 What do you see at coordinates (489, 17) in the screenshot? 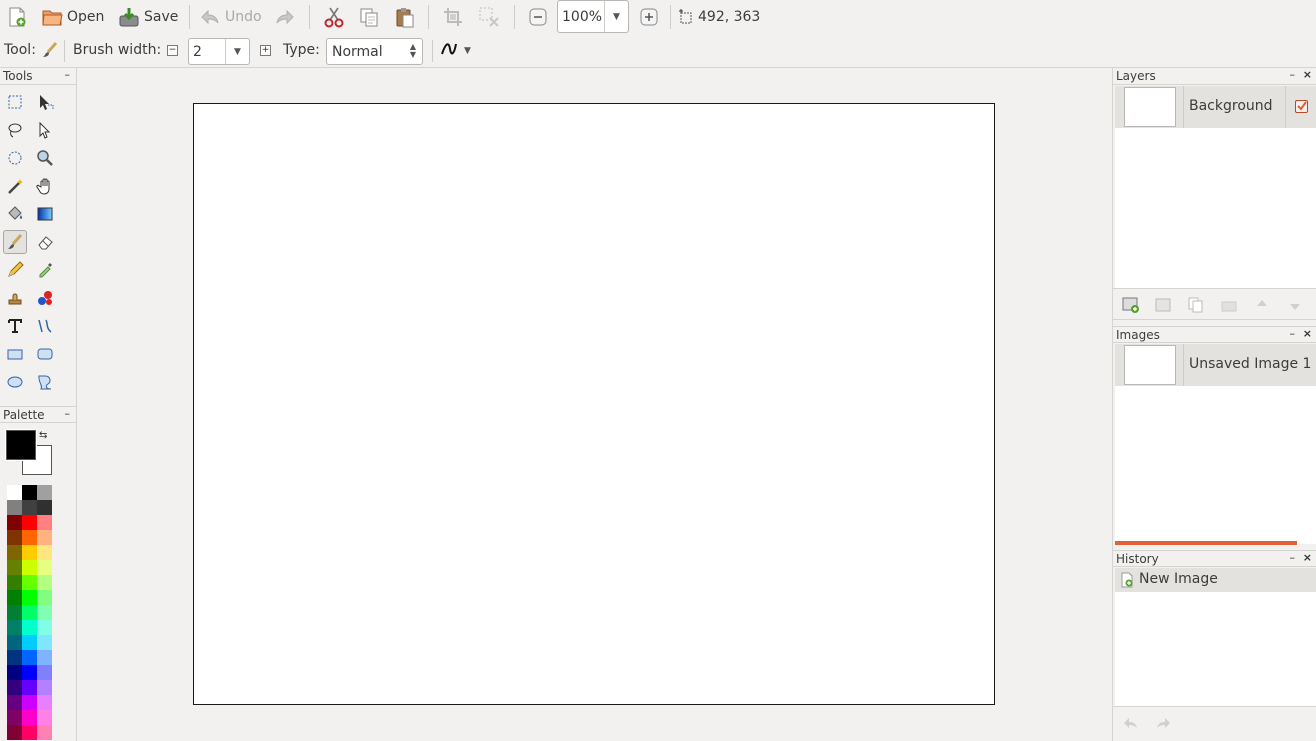
I see `deselect-button` at bounding box center [489, 17].